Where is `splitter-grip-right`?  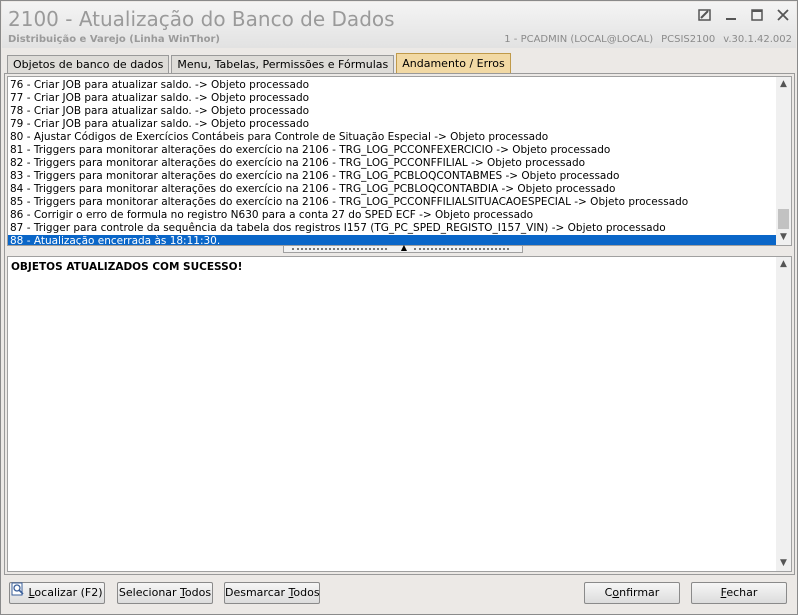 splitter-grip-right is located at coordinates (461, 249).